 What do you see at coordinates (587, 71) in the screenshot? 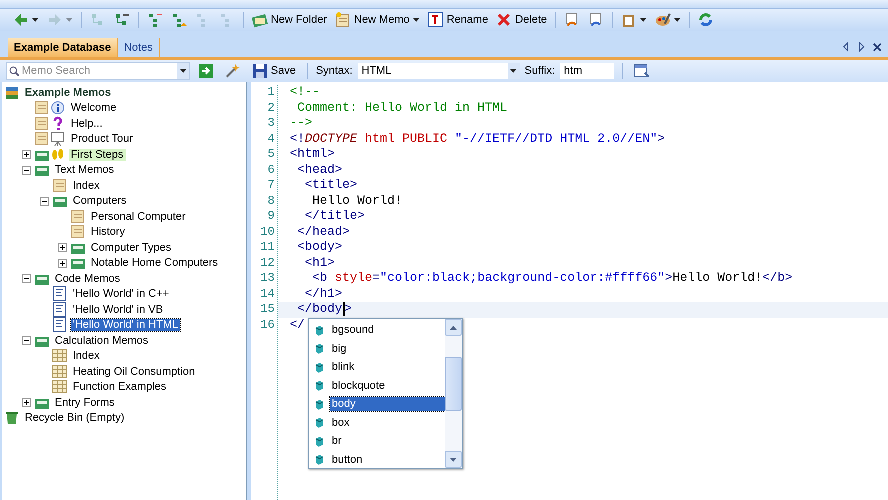
I see `suffix-field: htm` at bounding box center [587, 71].